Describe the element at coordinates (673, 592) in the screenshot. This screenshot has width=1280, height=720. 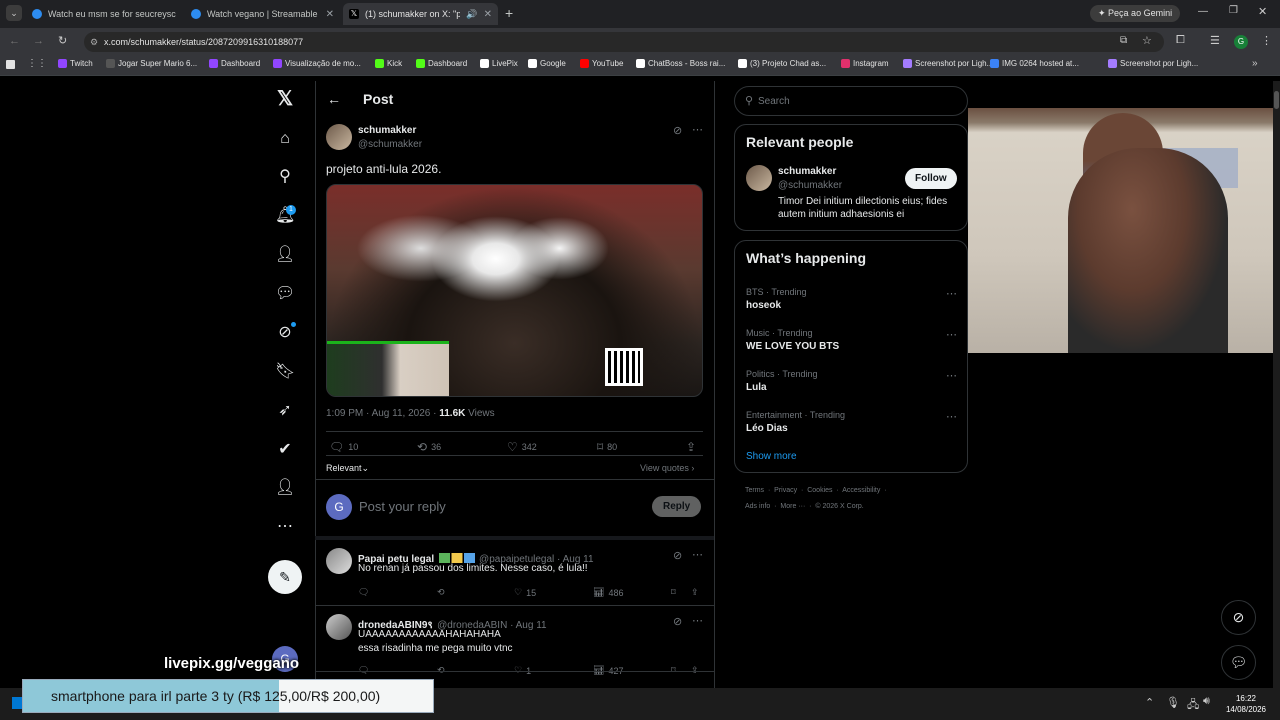
I see `bookmark-icon: ⌑` at that location.